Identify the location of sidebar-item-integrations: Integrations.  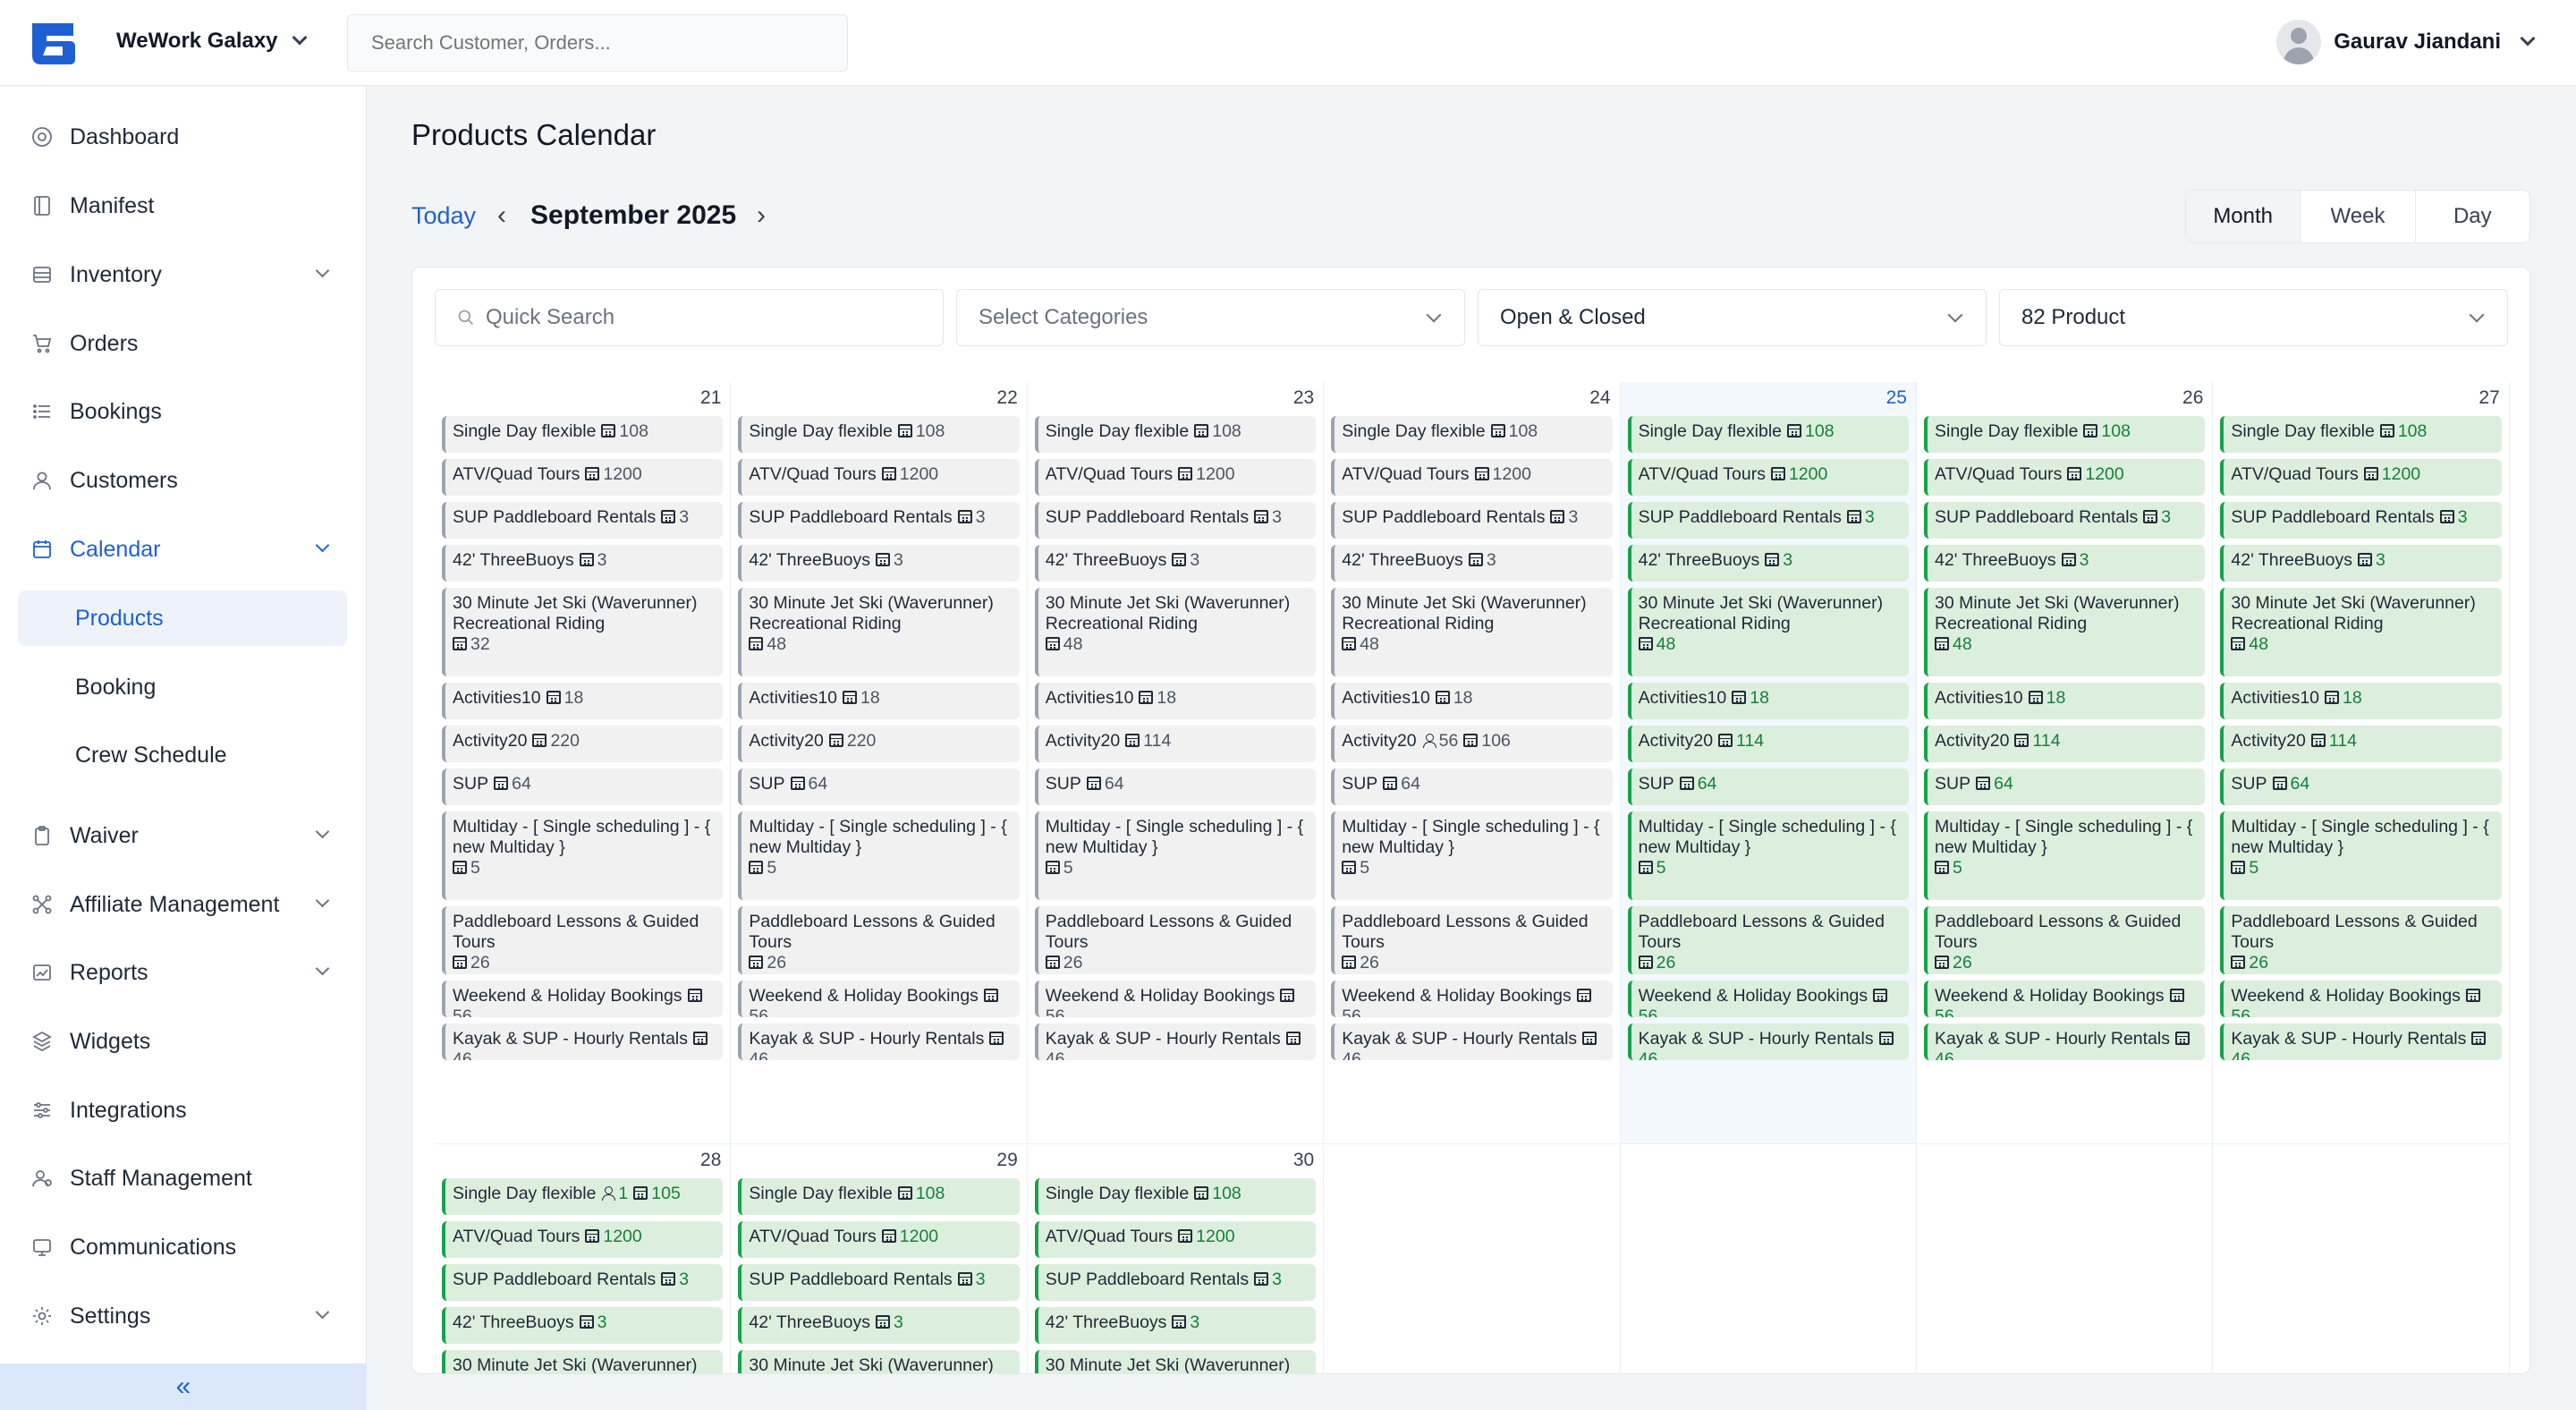
(182, 1110).